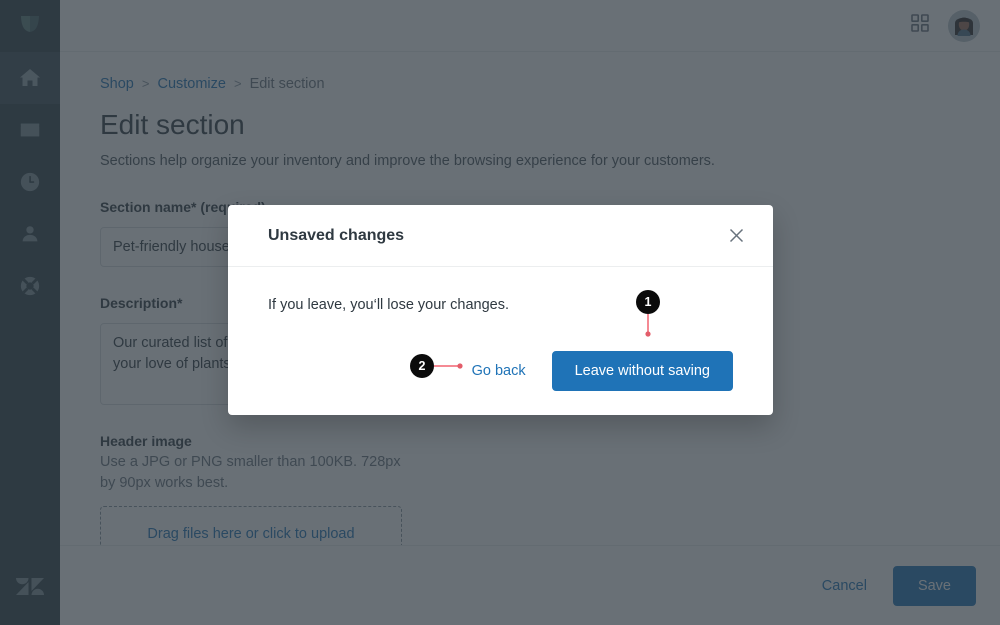 The height and width of the screenshot is (625, 1000). I want to click on modal-actions: Go back Leave without saving, so click(602, 371).